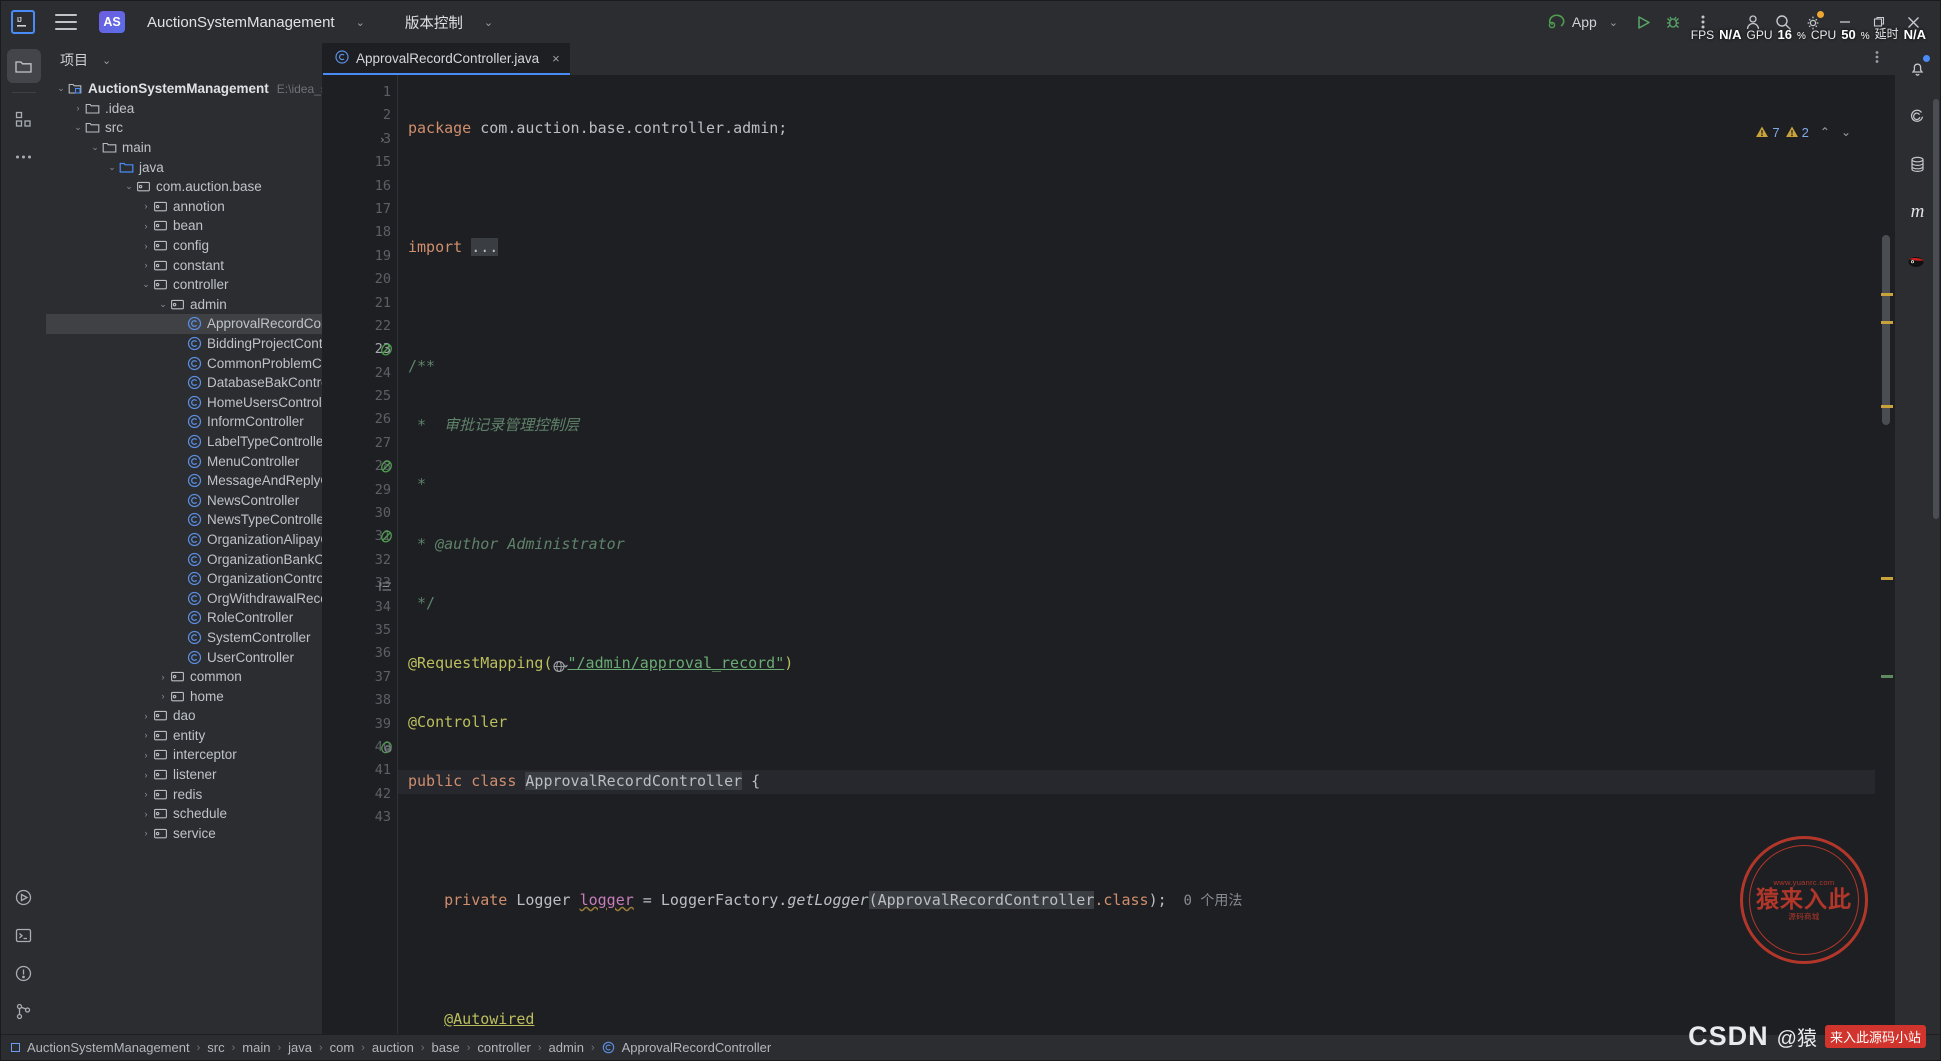  Describe the element at coordinates (184, 246) in the screenshot. I see `tree-node-config: › config` at that location.